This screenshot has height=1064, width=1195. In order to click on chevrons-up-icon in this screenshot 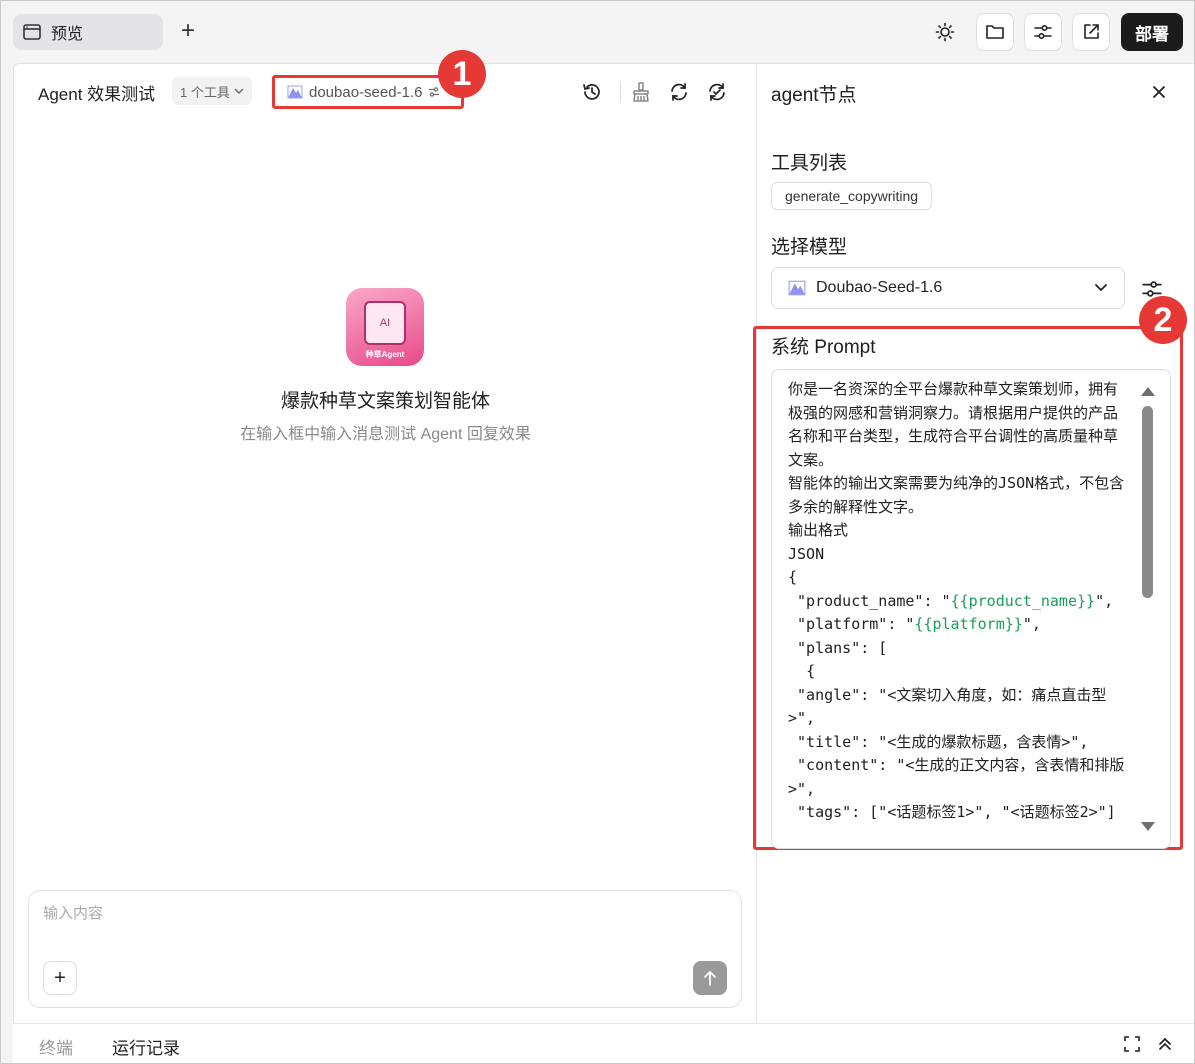, I will do `click(1165, 1044)`.